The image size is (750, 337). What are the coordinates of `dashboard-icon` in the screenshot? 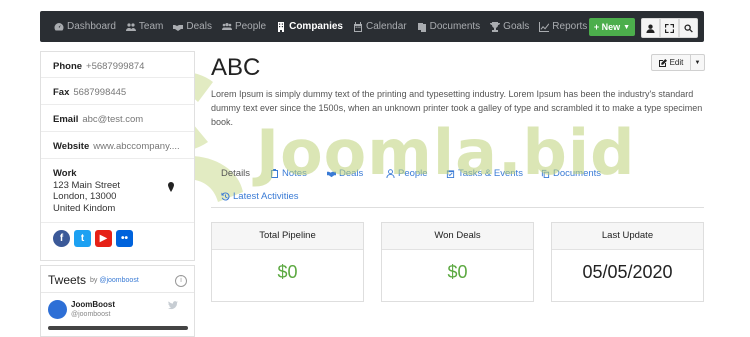 It's located at (59, 26).